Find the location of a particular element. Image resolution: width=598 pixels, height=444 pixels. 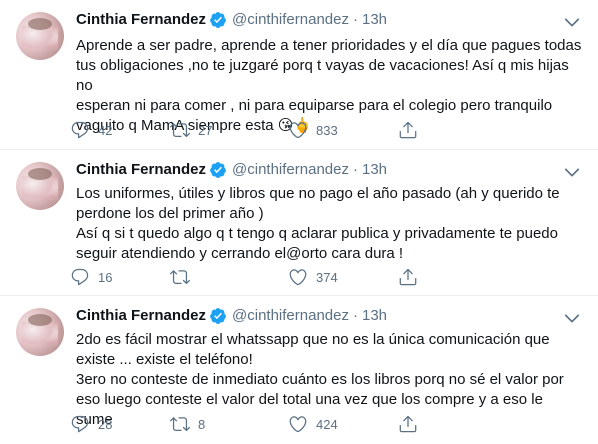

reply-button: 42 is located at coordinates (120, 130).